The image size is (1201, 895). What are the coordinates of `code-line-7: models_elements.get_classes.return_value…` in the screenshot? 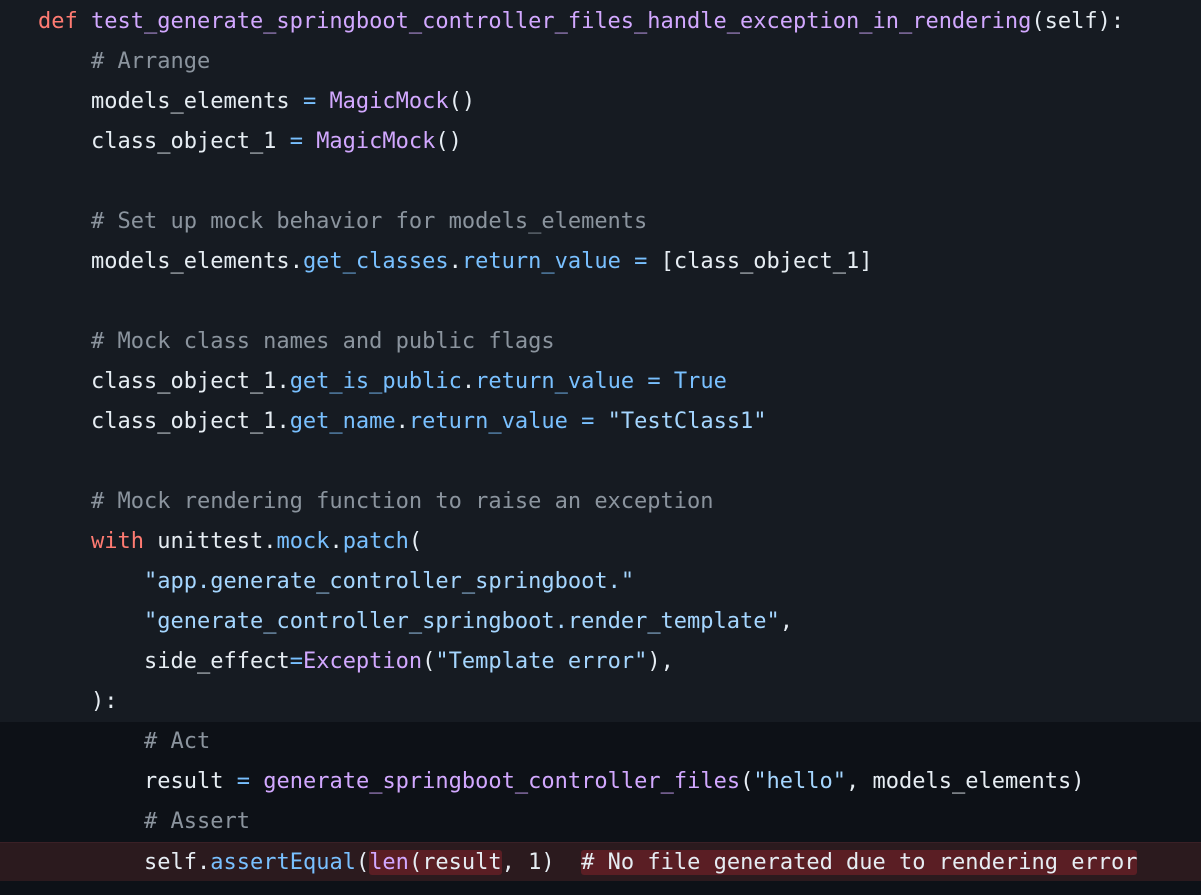 It's located at (482, 261).